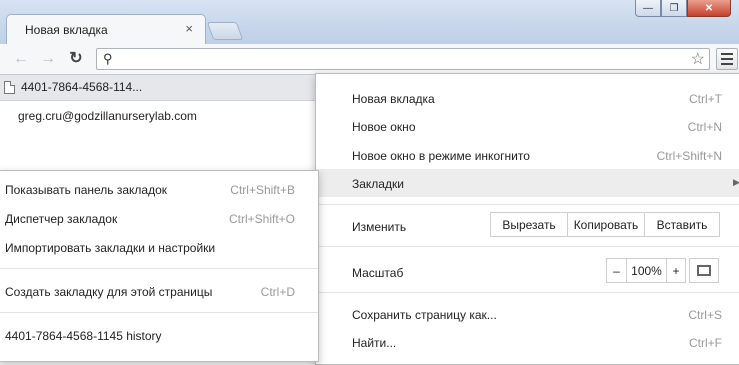  Describe the element at coordinates (159, 218) in the screenshot. I see `submenu-item-bookmark-manager: Диспетчер закладок Ctrl+Shift+O` at that location.